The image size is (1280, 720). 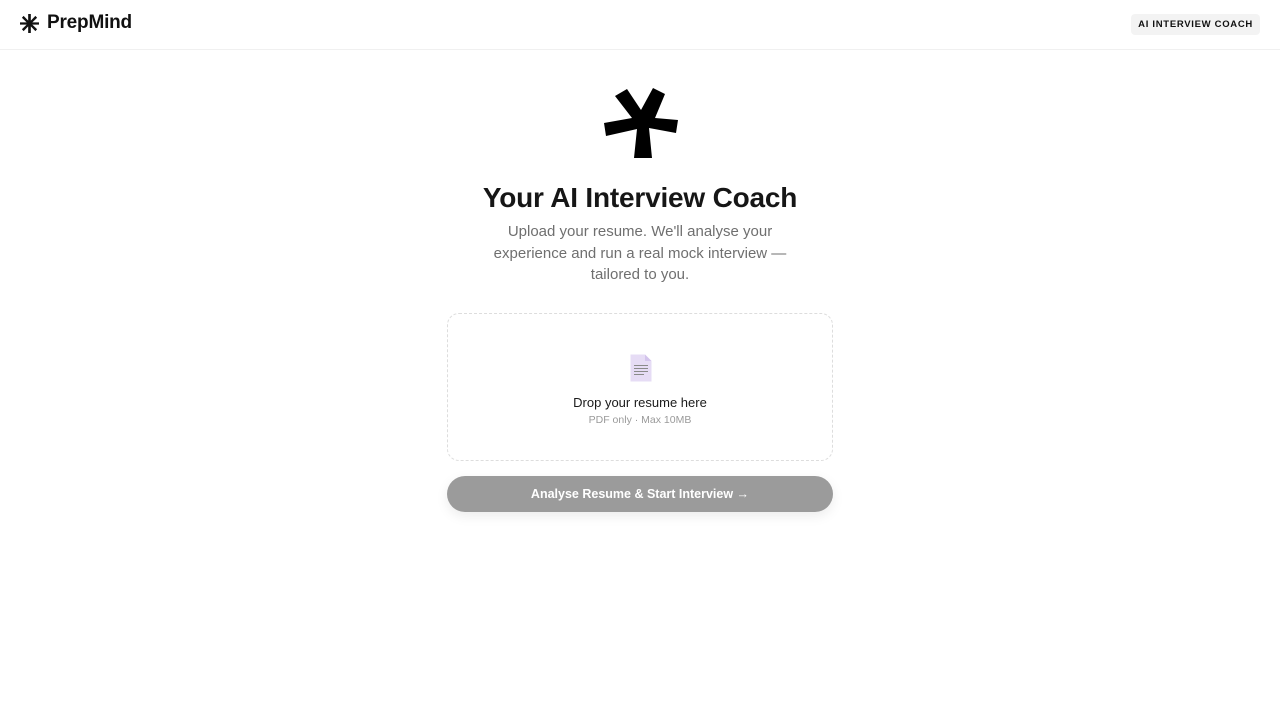 What do you see at coordinates (640, 25) in the screenshot?
I see `top-bar: PrepMind AI INTERVIEW COACH` at bounding box center [640, 25].